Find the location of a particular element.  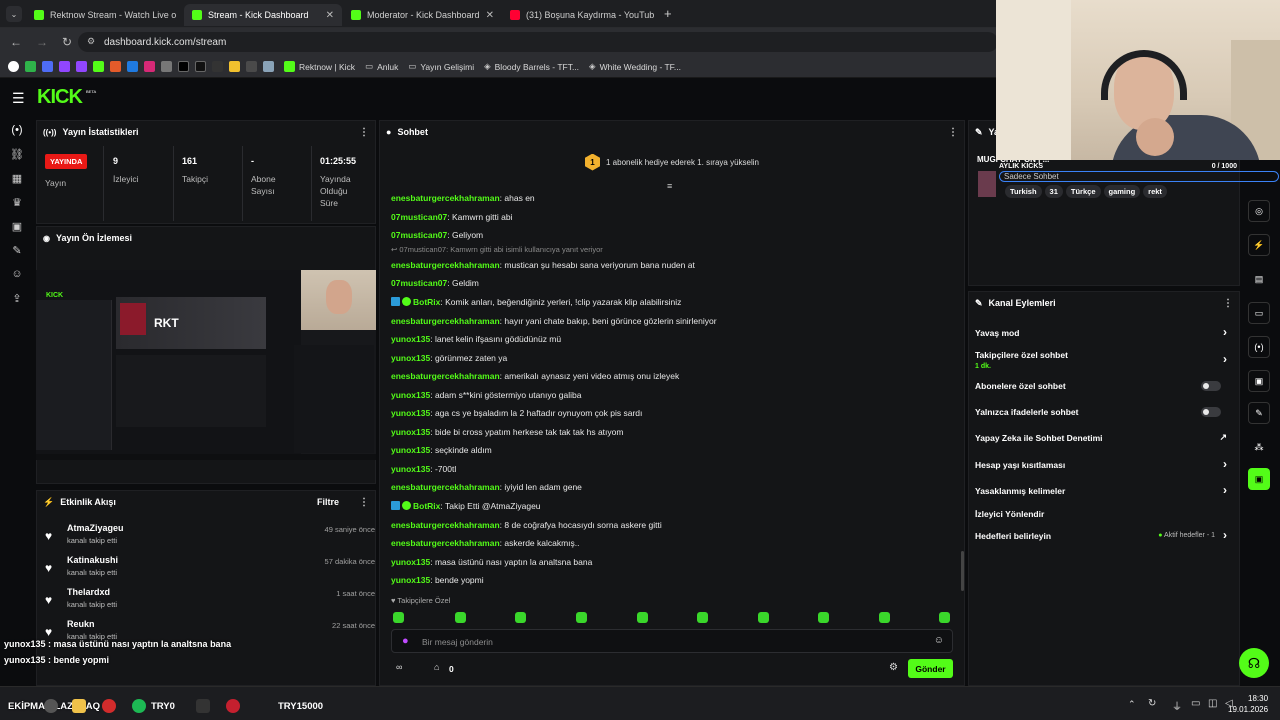

users-nav-icon: ☺ is located at coordinates (17, 274).